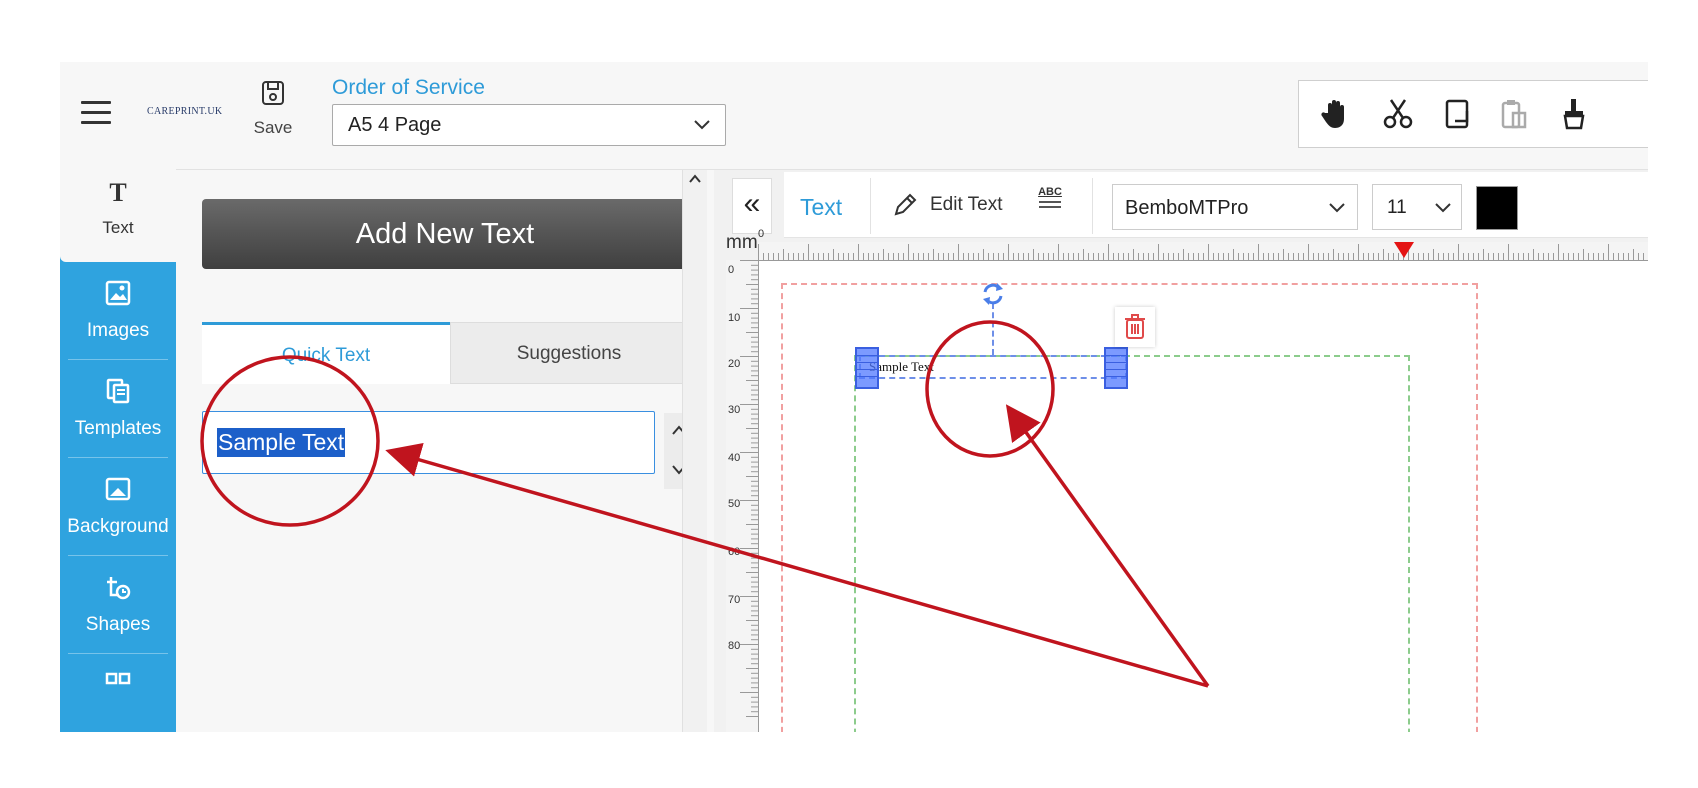 The width and height of the screenshot is (1698, 788). What do you see at coordinates (993, 294) in the screenshot?
I see `rotate-icon` at bounding box center [993, 294].